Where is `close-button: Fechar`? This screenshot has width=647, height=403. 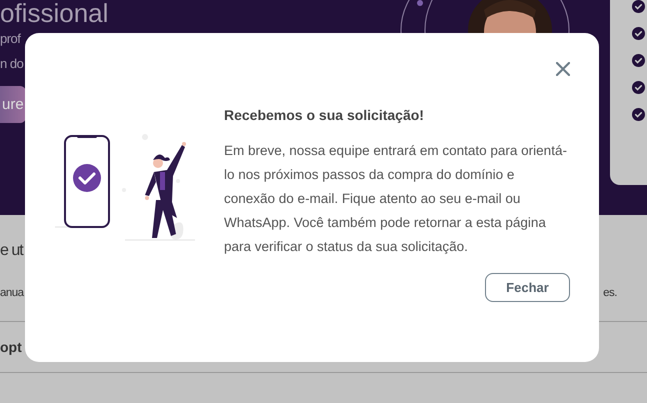
close-button: Fechar is located at coordinates (527, 287).